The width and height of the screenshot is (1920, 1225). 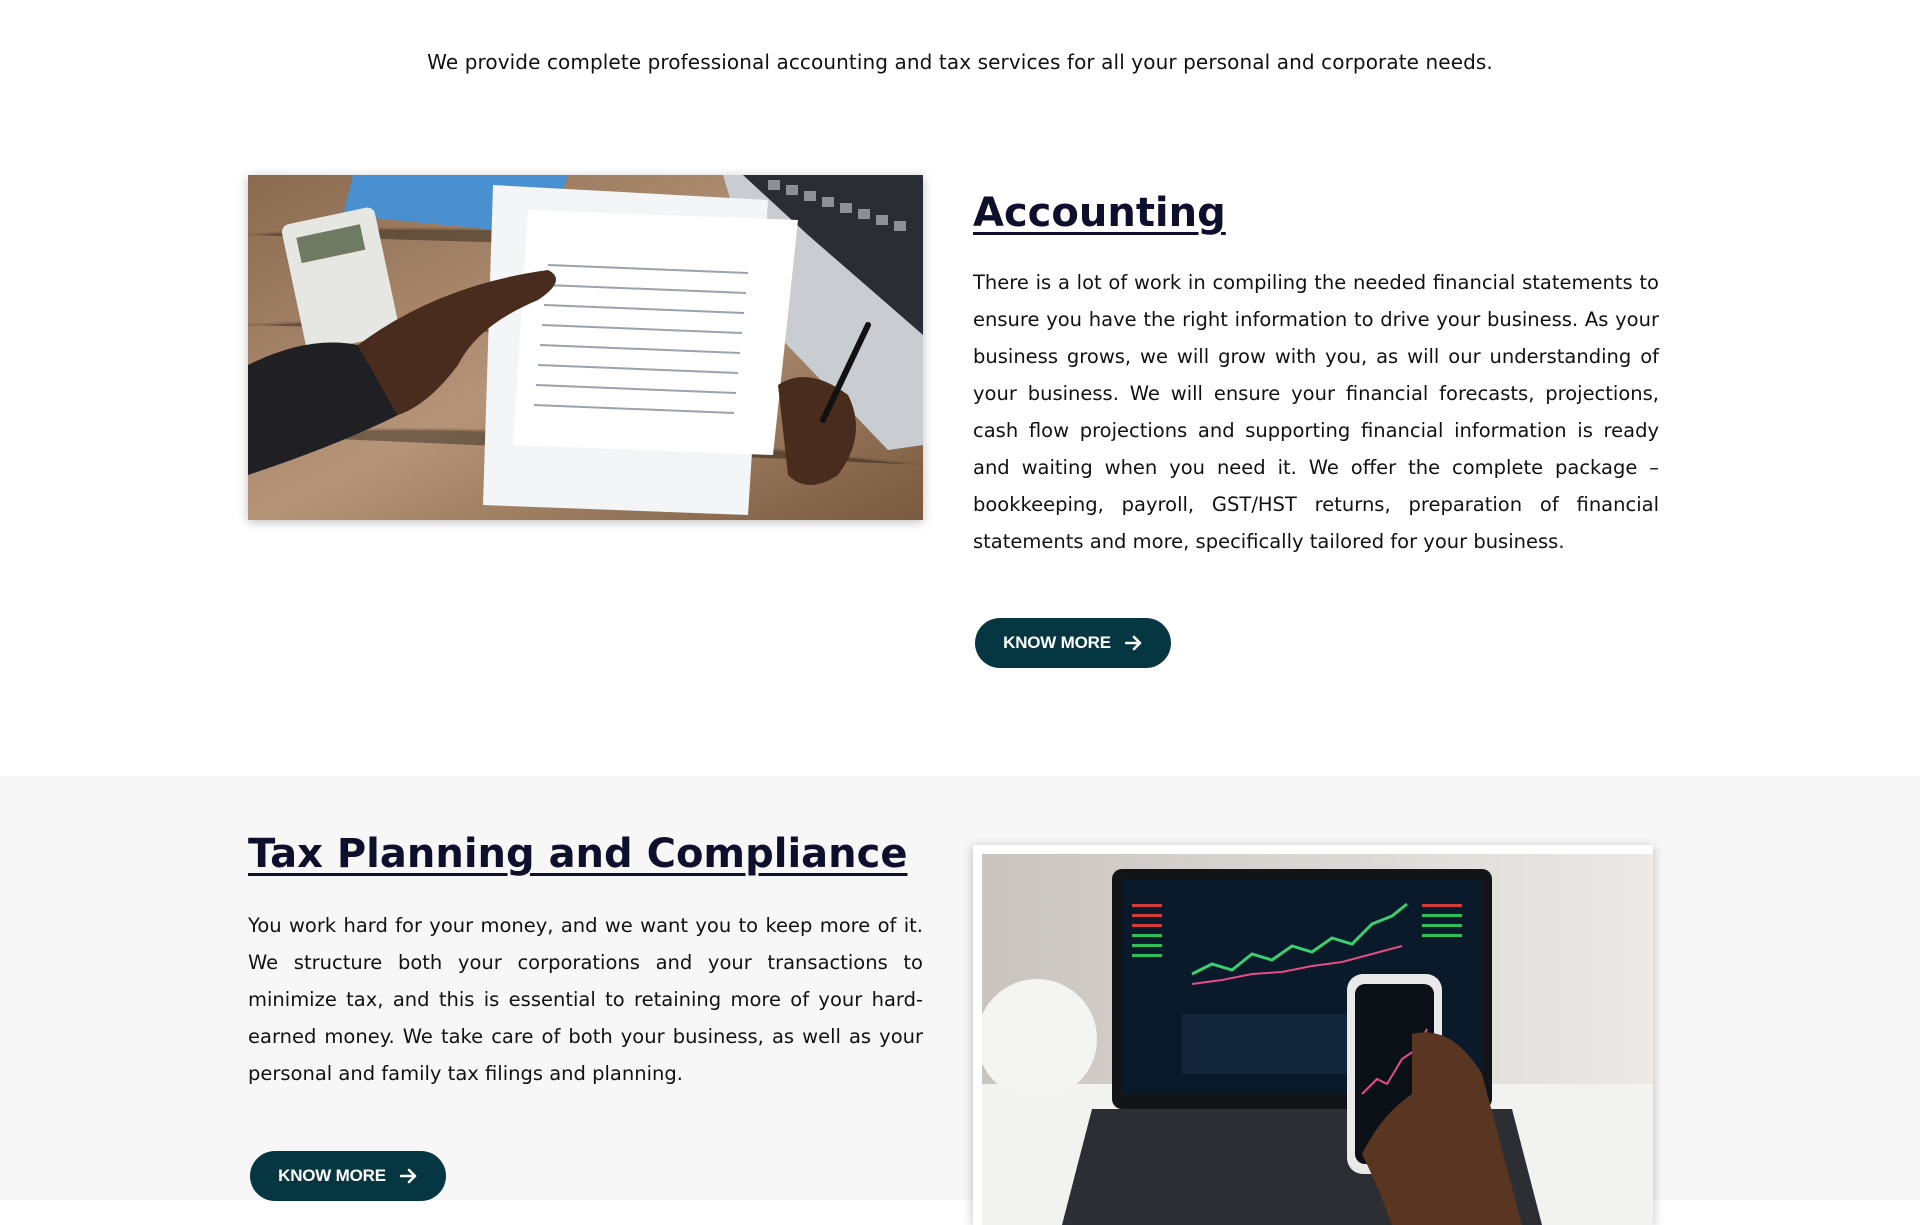 What do you see at coordinates (1313, 1035) in the screenshot?
I see `tax-photo` at bounding box center [1313, 1035].